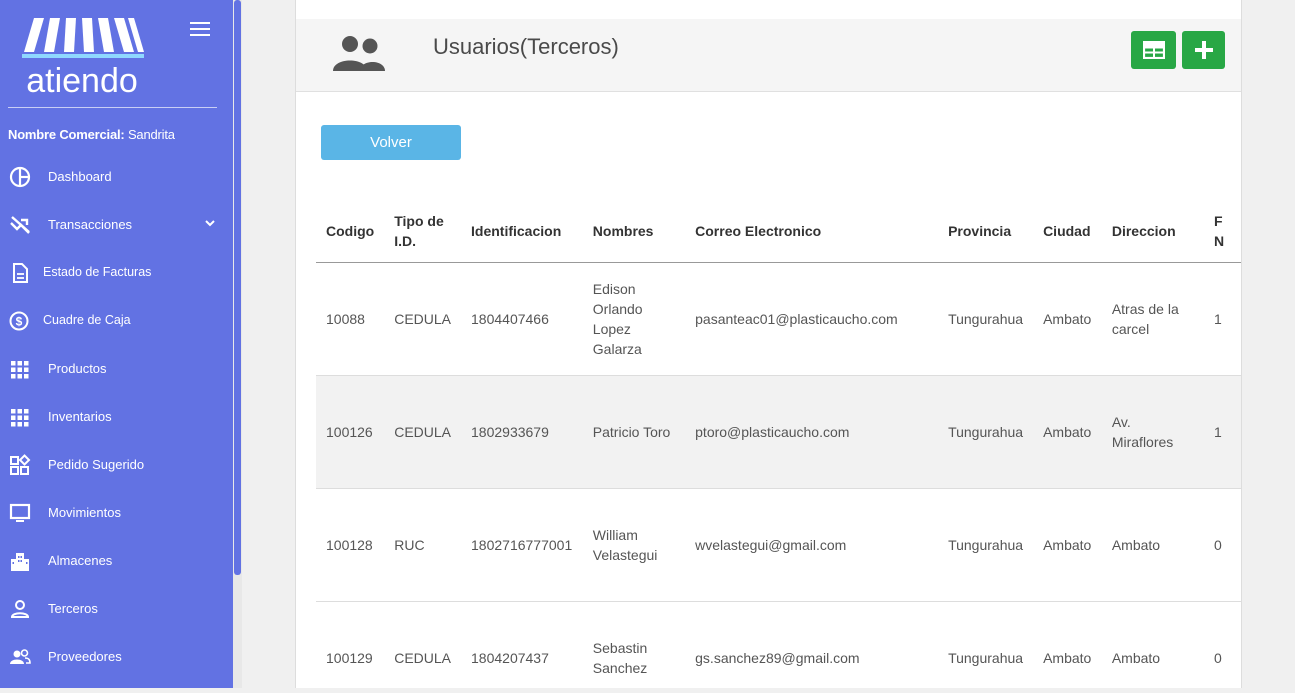  Describe the element at coordinates (1203, 50) in the screenshot. I see `add-user-button` at that location.